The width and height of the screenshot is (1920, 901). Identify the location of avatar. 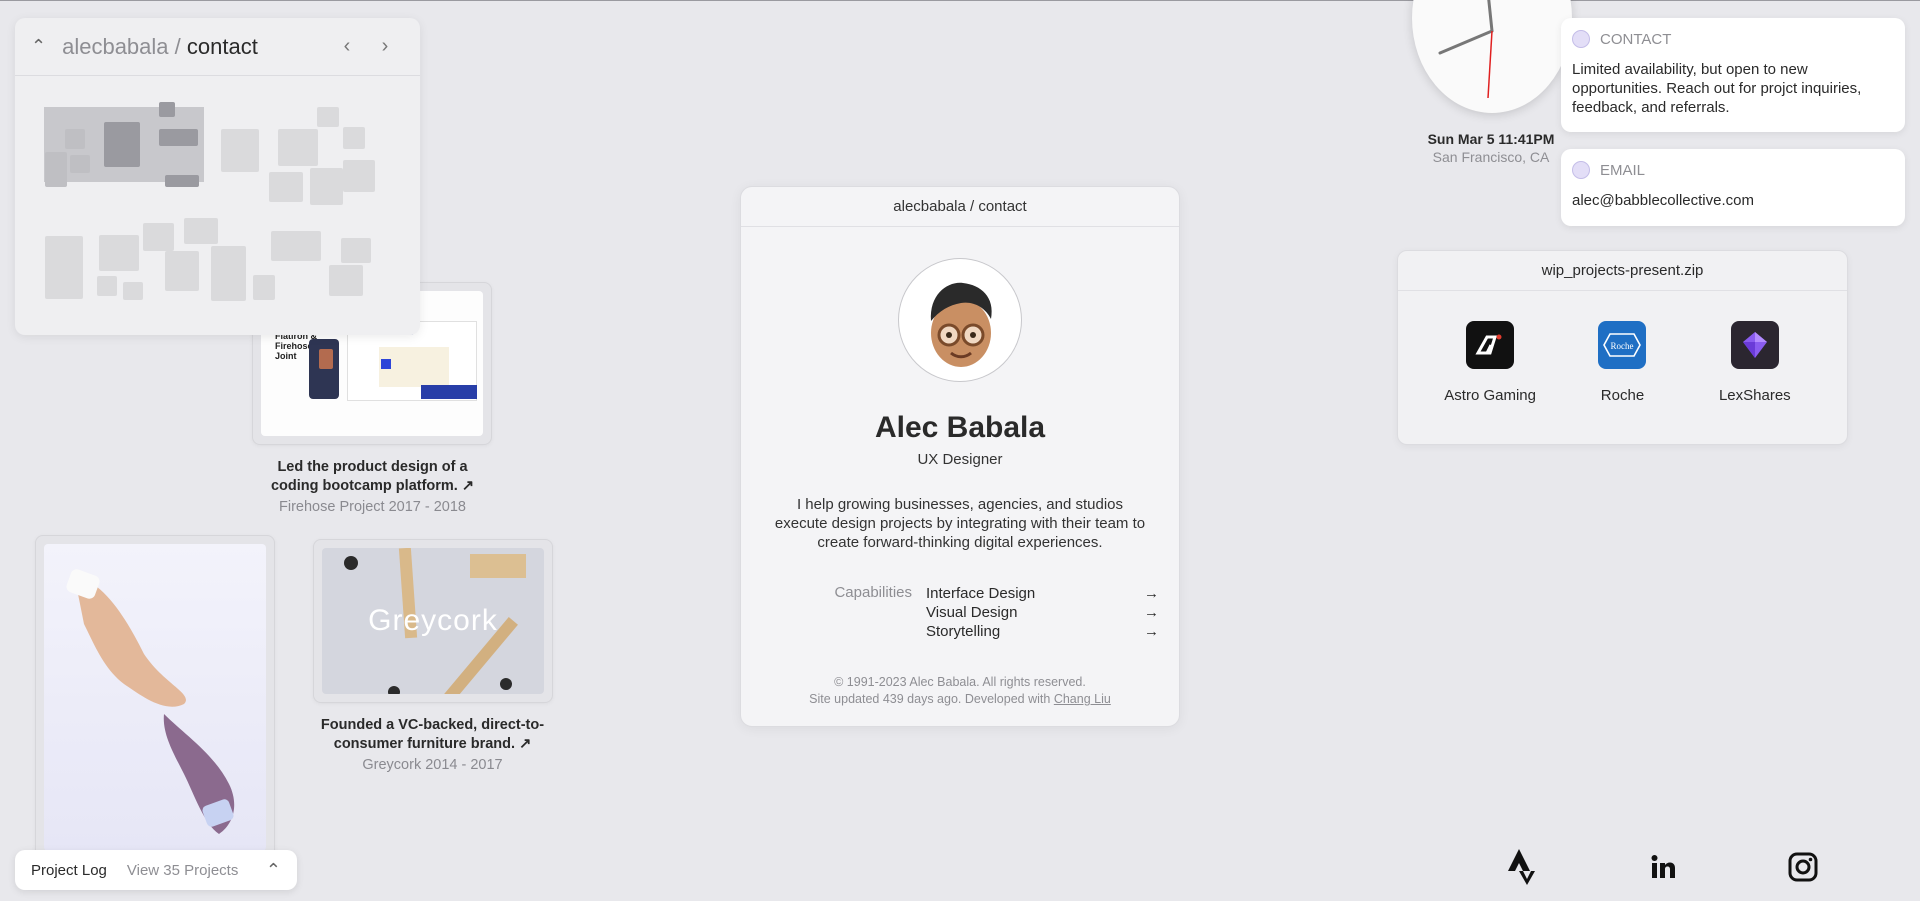
(960, 320).